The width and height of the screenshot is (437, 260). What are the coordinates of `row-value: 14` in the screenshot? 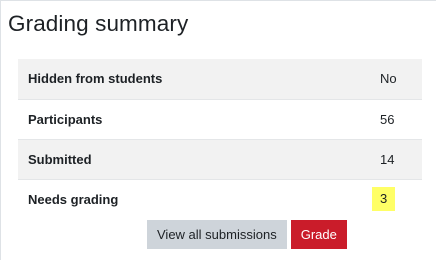 It's located at (395, 158).